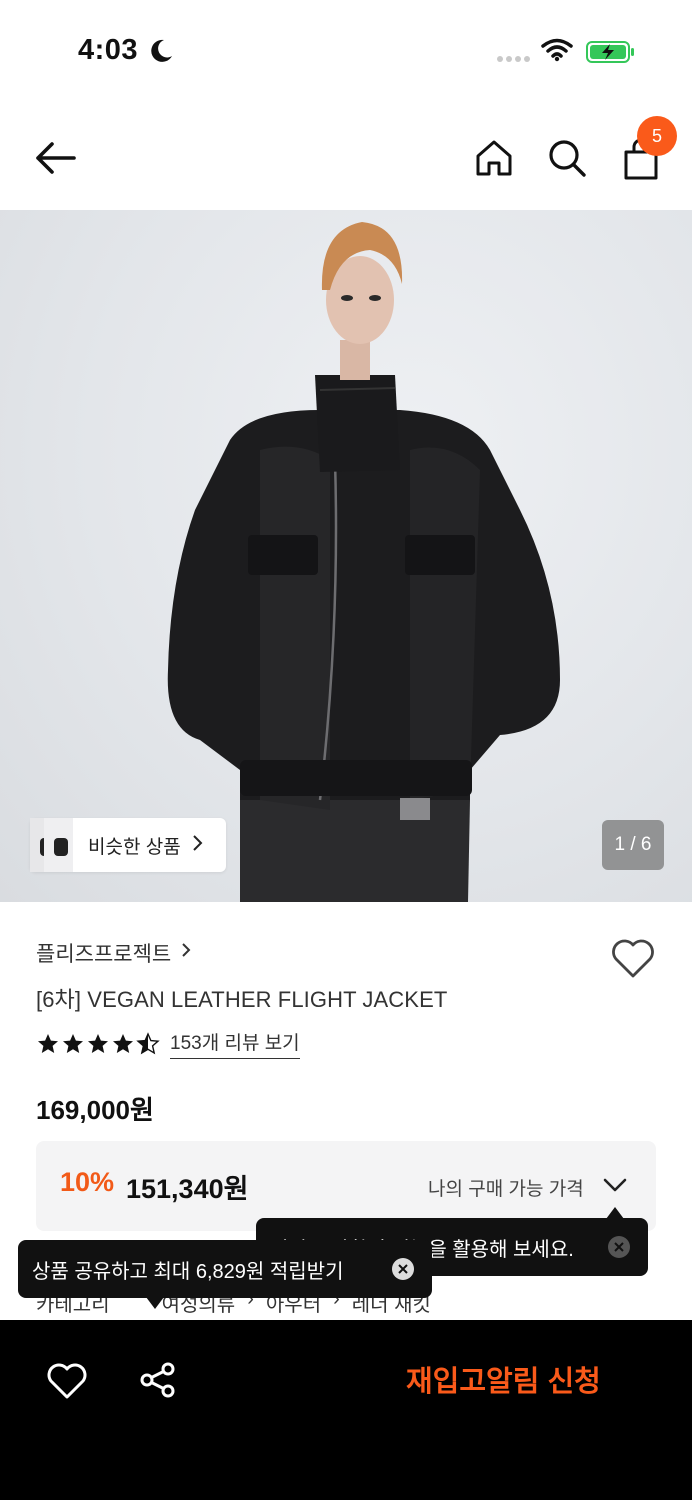 This screenshot has width=692, height=1500. I want to click on product-title: [6차] VEGAN LEATHER FLIGHT JACKET, so click(242, 999).